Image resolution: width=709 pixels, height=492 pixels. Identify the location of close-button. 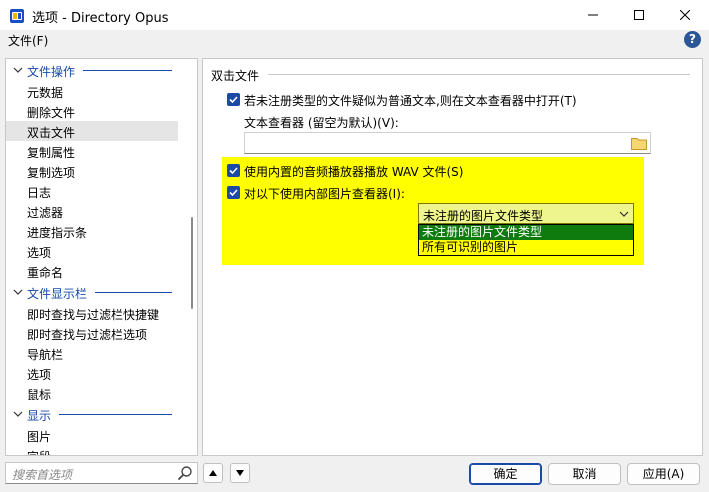
(685, 15).